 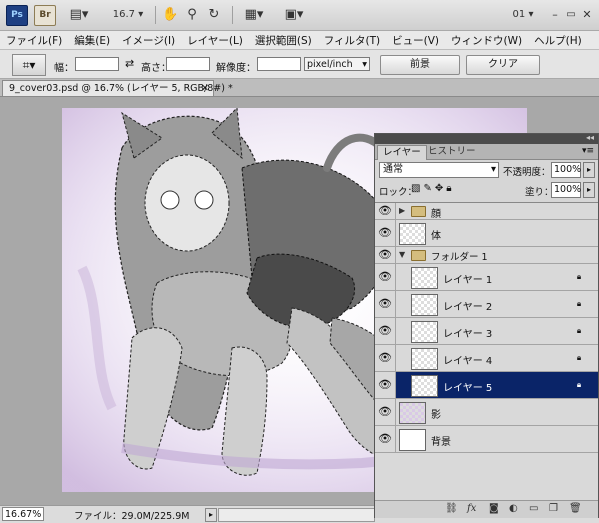 I want to click on front-image-button: 前景, so click(x=420, y=65).